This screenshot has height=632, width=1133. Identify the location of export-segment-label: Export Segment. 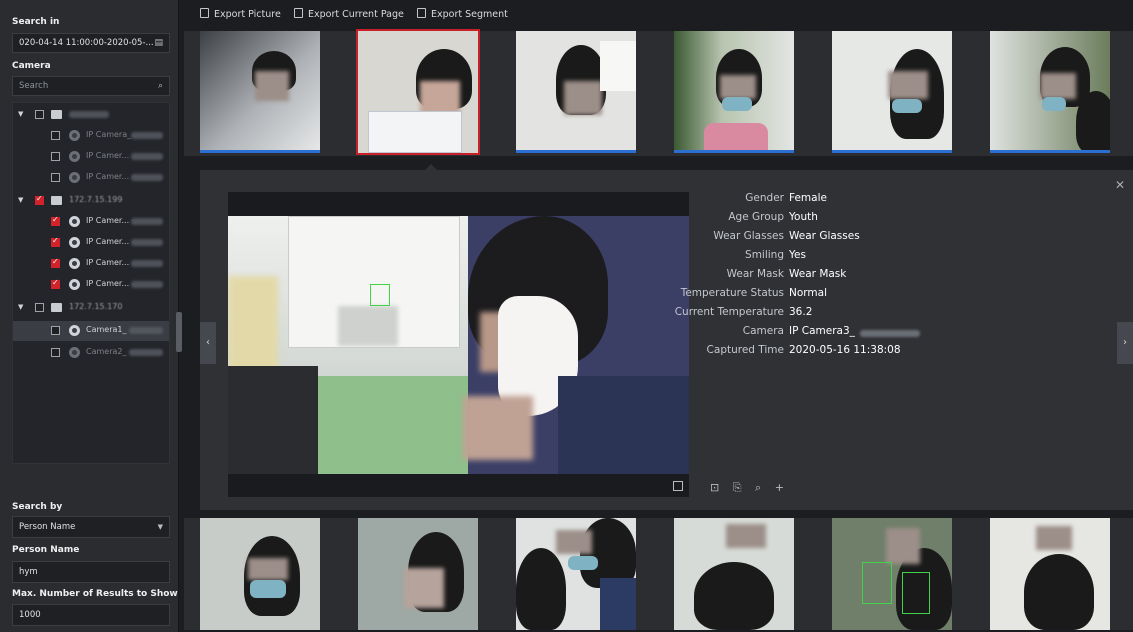
(469, 14).